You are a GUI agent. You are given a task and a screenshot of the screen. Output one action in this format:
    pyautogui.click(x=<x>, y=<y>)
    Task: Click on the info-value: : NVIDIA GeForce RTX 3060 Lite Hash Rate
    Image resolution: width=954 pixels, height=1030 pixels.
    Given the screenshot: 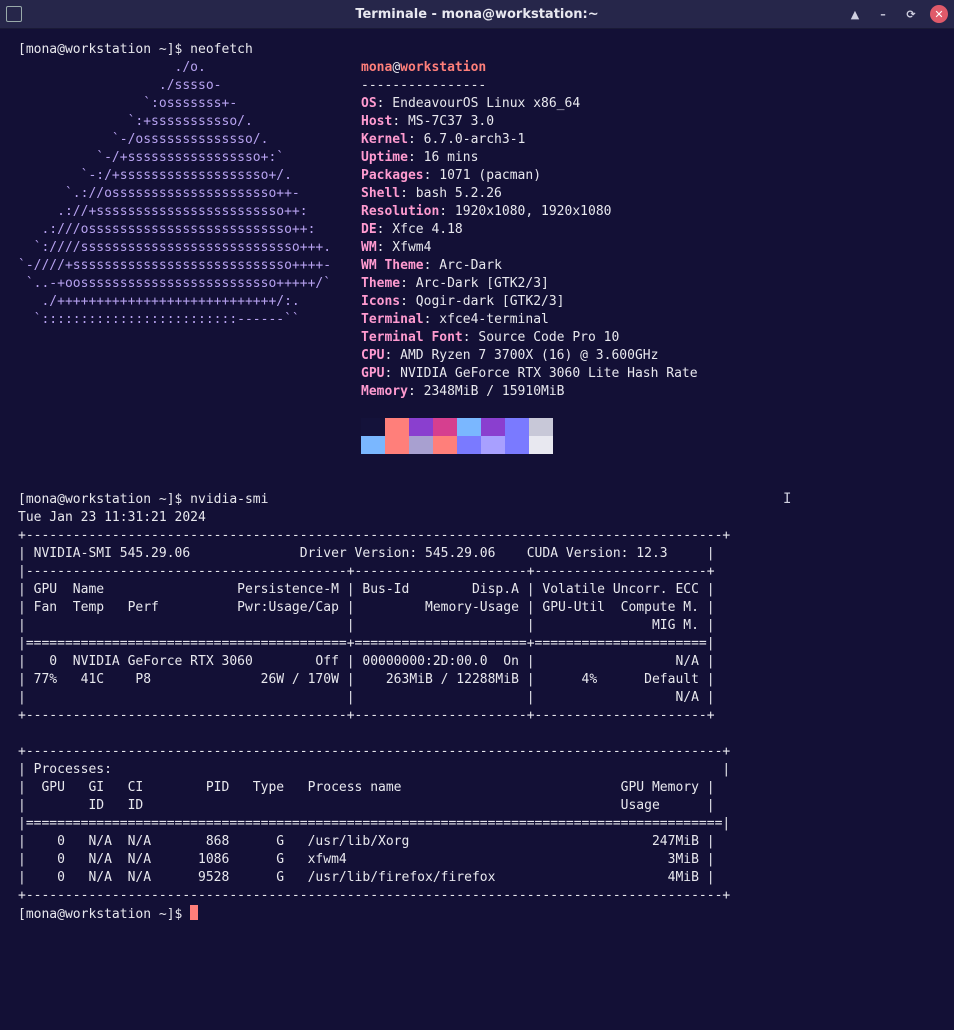 What is the action you would take?
    pyautogui.click(x=541, y=373)
    